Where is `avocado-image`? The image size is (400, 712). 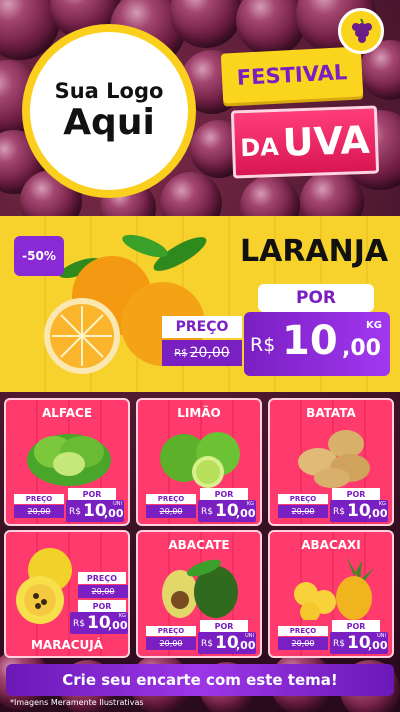 avocado-image is located at coordinates (200, 588).